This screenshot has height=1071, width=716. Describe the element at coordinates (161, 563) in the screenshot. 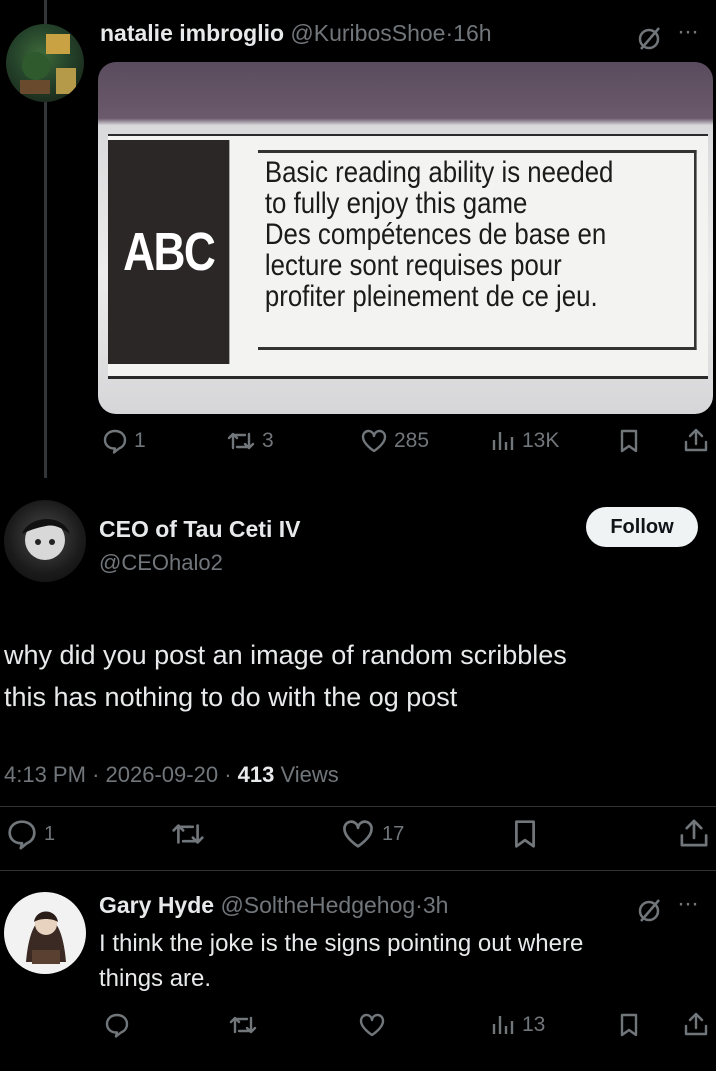

I see `handle: @CEOhalo2` at that location.